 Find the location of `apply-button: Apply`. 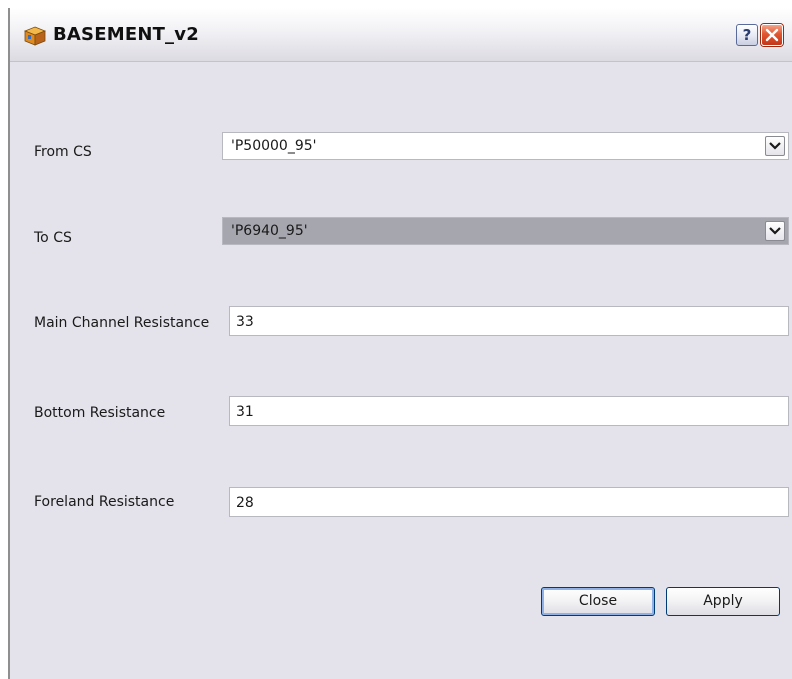

apply-button: Apply is located at coordinates (723, 601).